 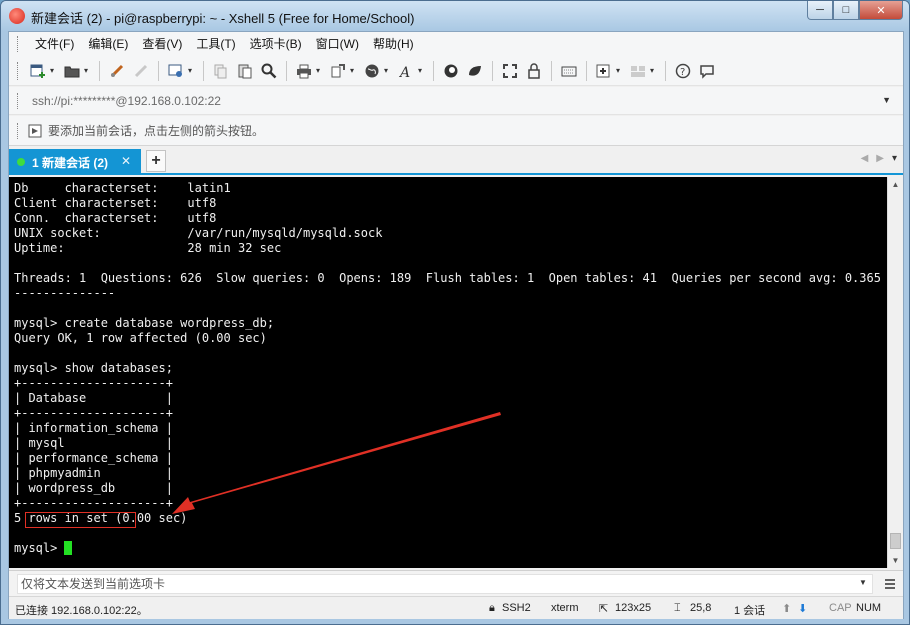 I want to click on layout-dropdown-icon: ▾, so click(x=654, y=70).